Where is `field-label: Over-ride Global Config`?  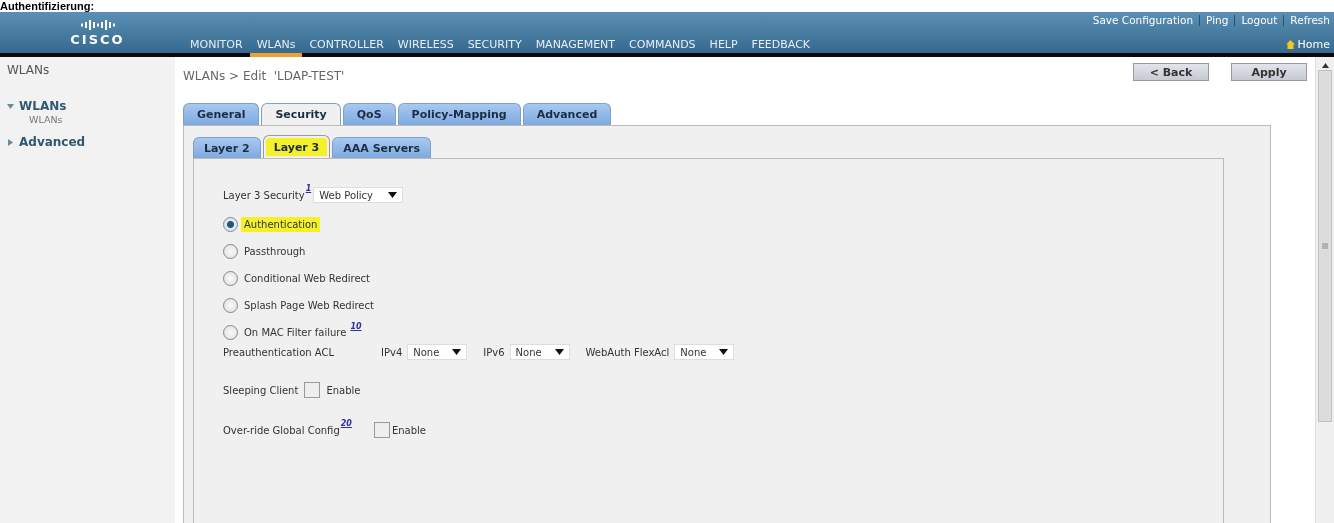 field-label: Over-ride Global Config is located at coordinates (281, 430).